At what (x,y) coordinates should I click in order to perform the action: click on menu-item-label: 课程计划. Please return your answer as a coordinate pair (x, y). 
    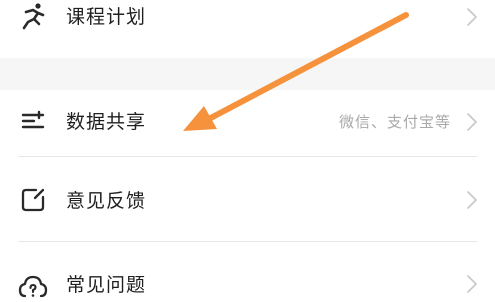
    Looking at the image, I should click on (106, 17).